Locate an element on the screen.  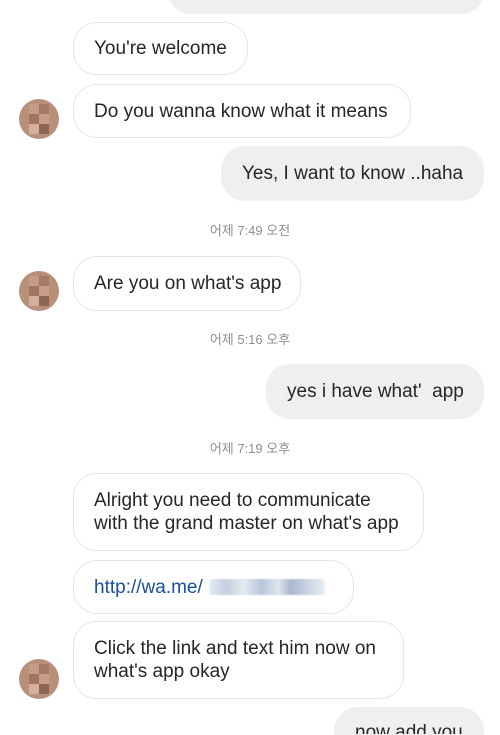
message-text: yes i have what' app is located at coordinates (375, 391).